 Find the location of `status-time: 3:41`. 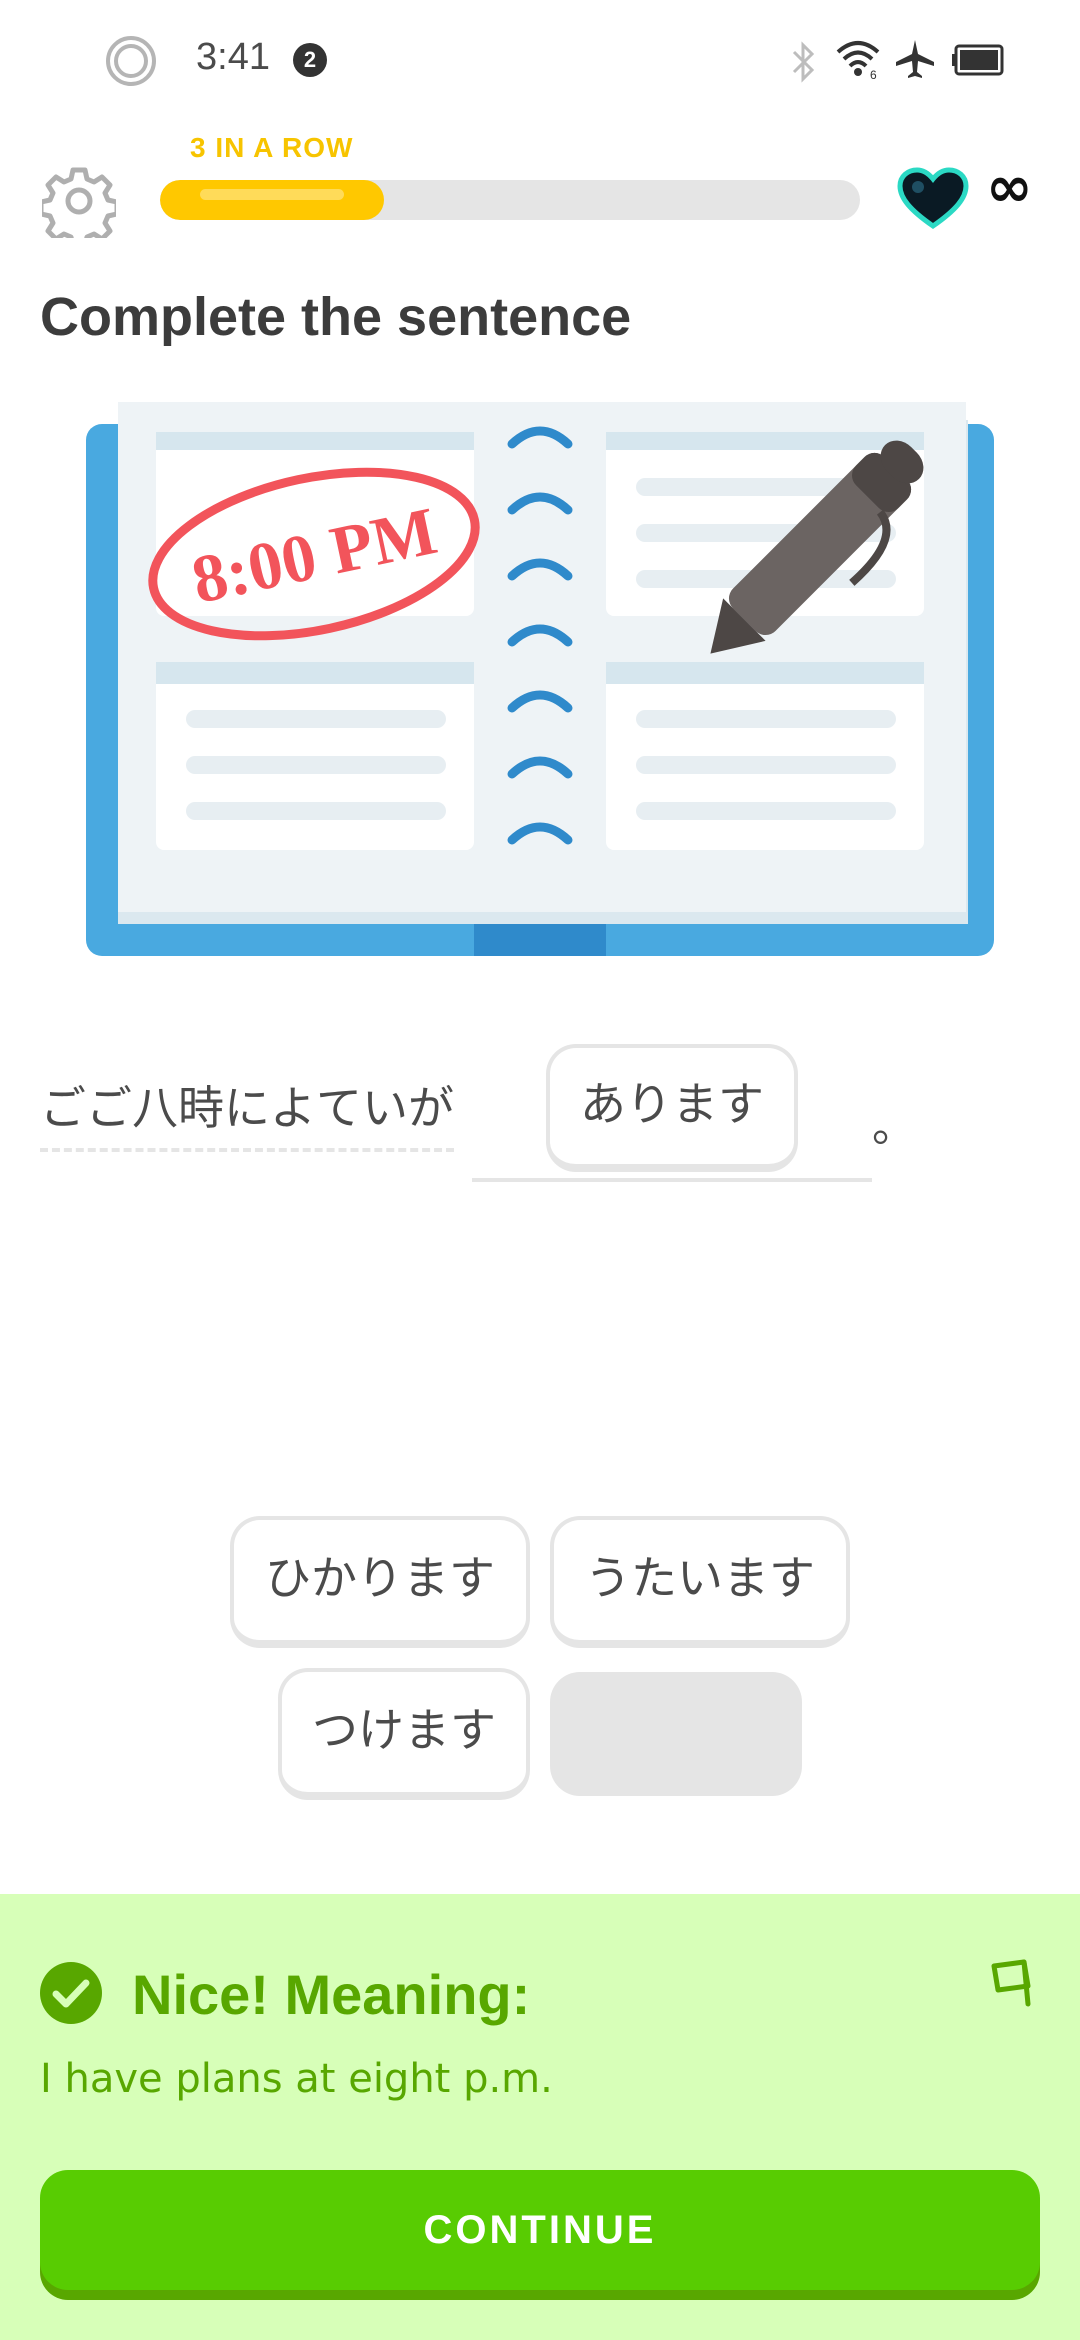

status-time: 3:41 is located at coordinates (233, 57).